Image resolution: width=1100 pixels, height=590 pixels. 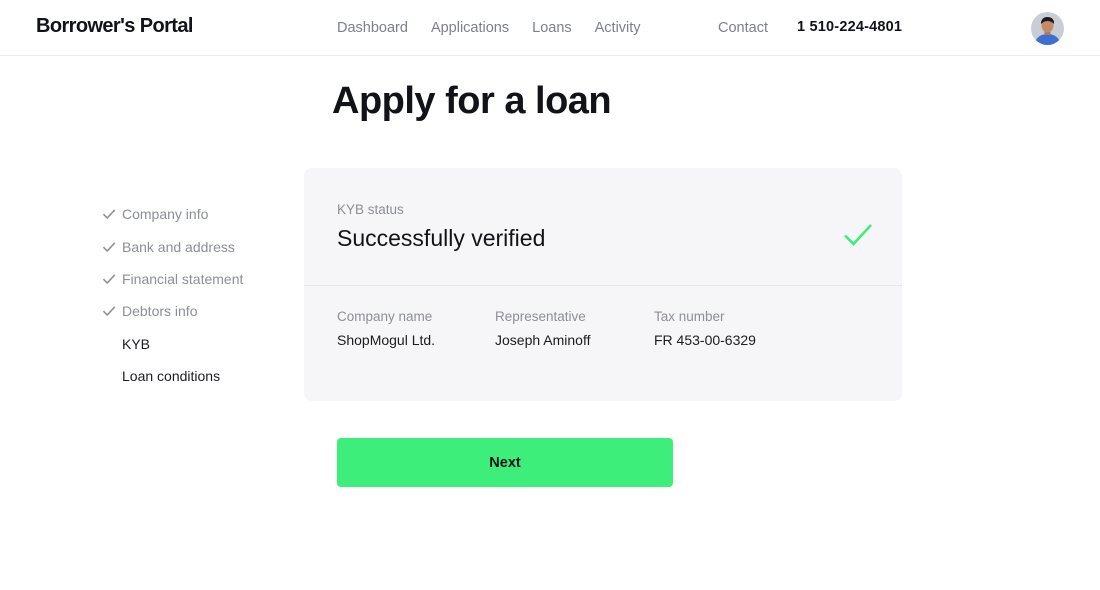 I want to click on divider, so click(x=603, y=285).